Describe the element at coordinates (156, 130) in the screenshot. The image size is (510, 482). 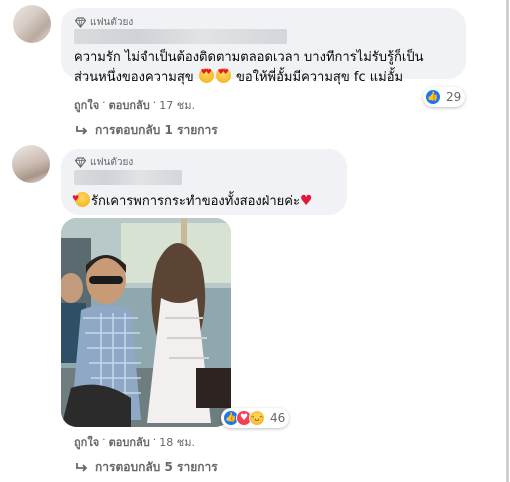
I see `view-replies-label-1: การตอบกลับ 1 รายการ` at that location.